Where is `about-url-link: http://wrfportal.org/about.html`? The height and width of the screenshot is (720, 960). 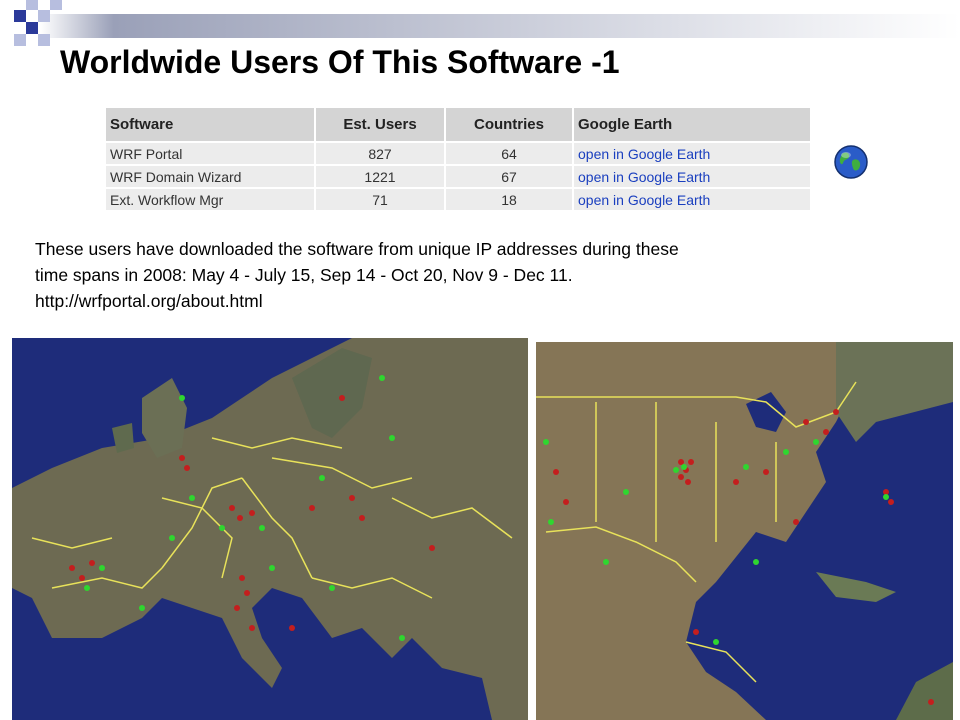
about-url-link: http://wrfportal.org/about.html is located at coordinates (475, 301).